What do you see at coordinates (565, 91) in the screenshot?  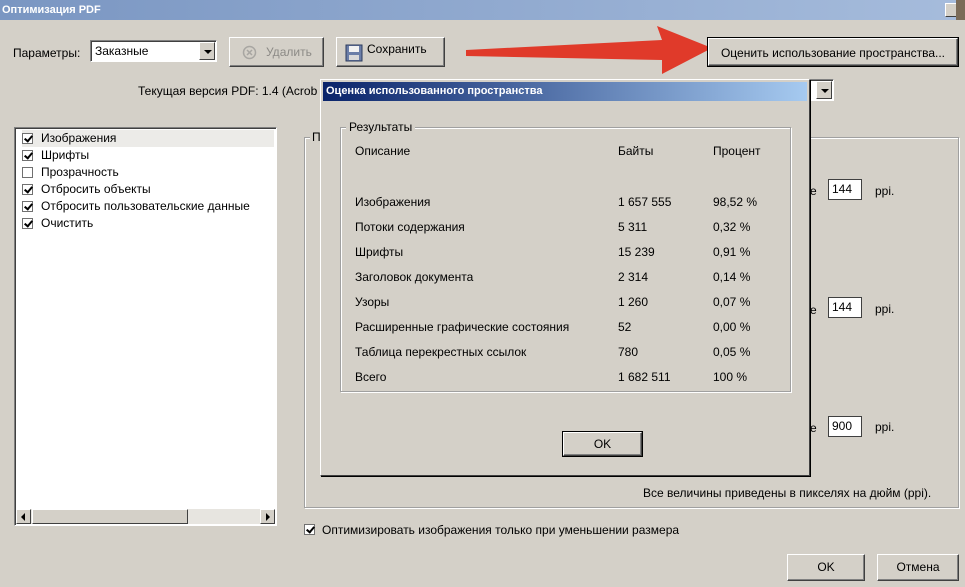 I see `dialog-title: Оценка использованного пространства` at bounding box center [565, 91].